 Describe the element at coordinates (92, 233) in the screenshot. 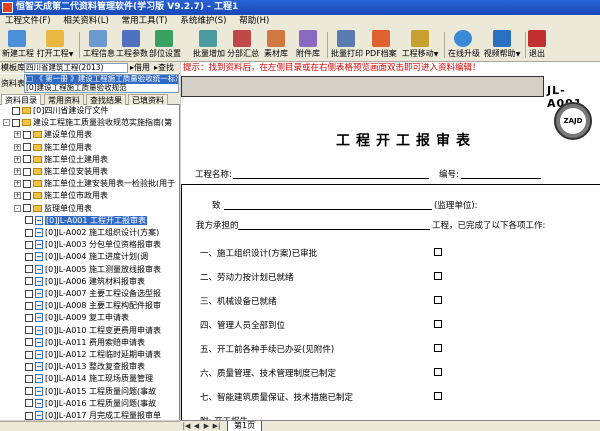

I see `tree-item-document: [0]JL-A002 施工组织设计(方案)` at that location.